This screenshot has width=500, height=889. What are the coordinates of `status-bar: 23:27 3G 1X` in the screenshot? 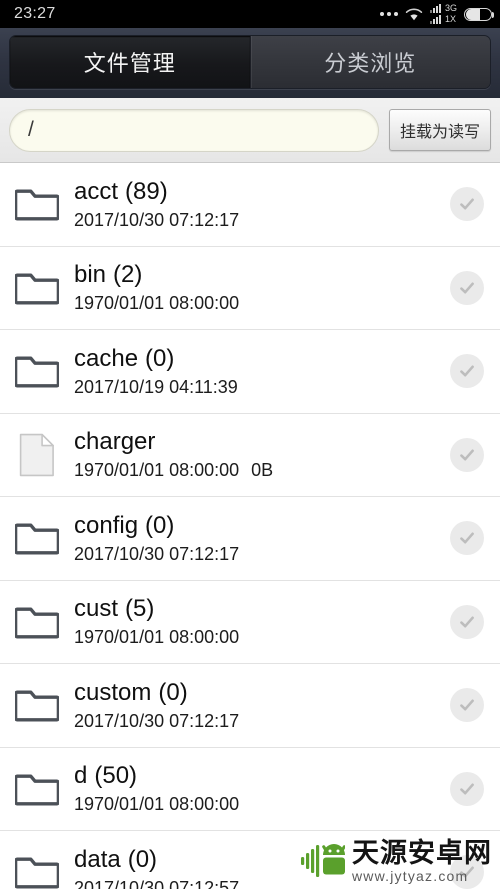 It's located at (250, 14).